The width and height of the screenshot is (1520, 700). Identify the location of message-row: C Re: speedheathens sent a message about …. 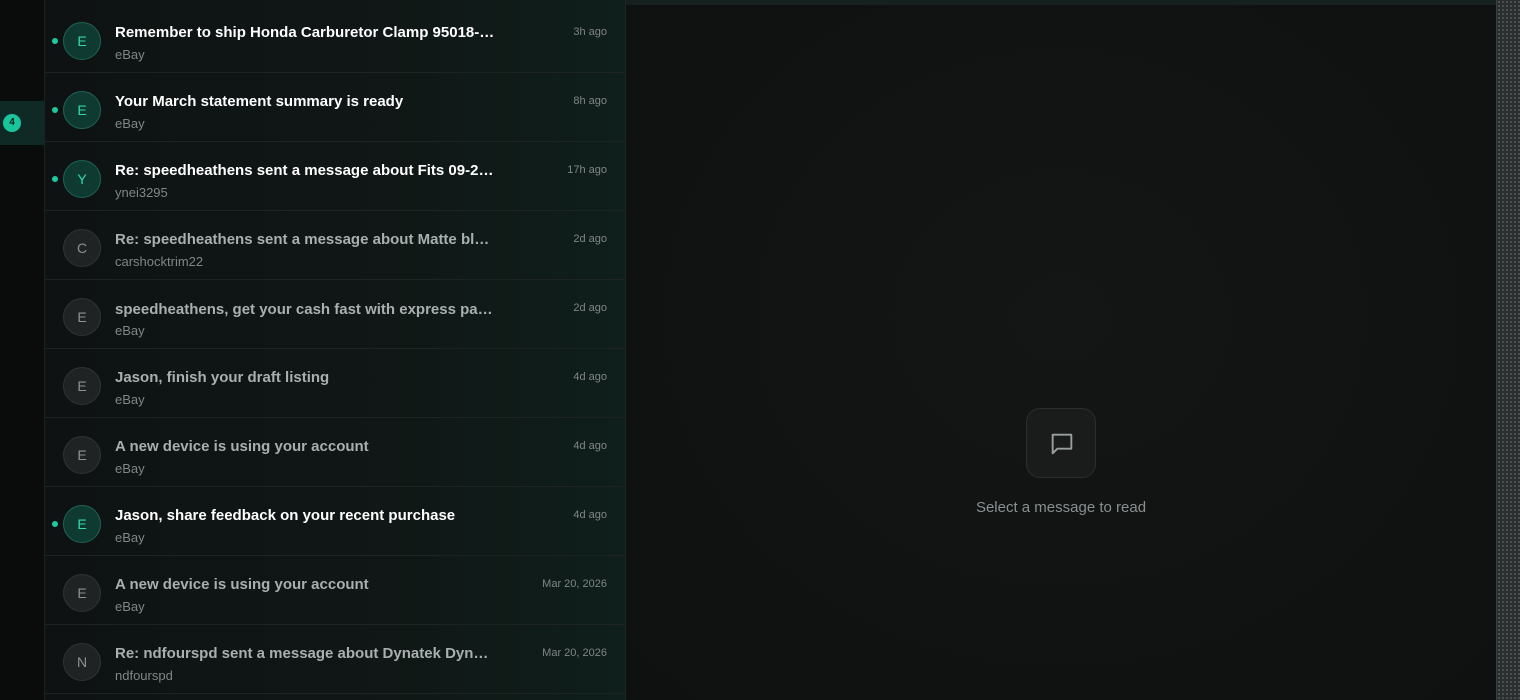
(335, 245).